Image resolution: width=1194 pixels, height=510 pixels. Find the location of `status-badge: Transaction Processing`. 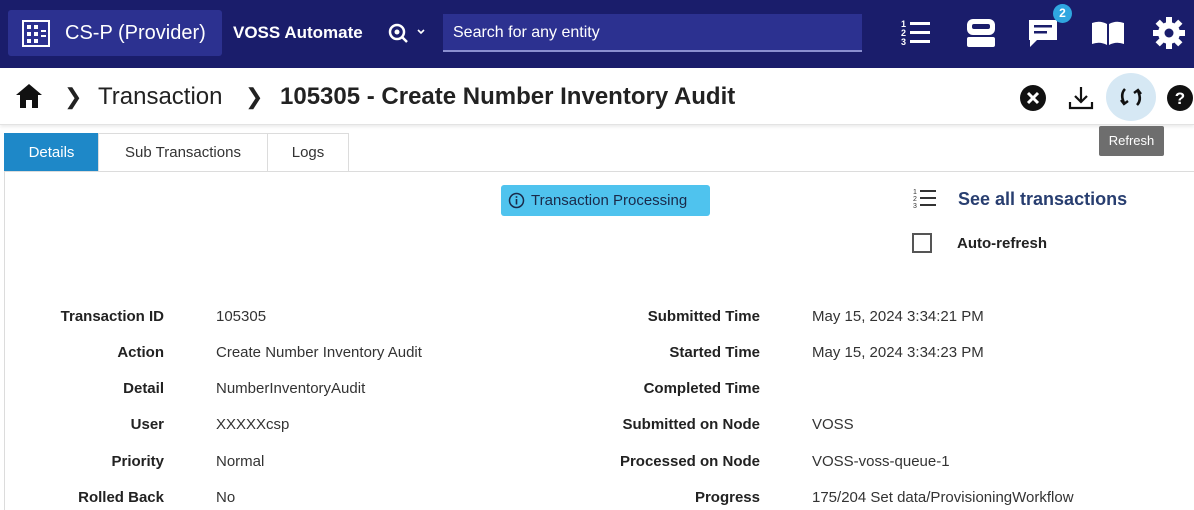

status-badge: Transaction Processing is located at coordinates (605, 200).